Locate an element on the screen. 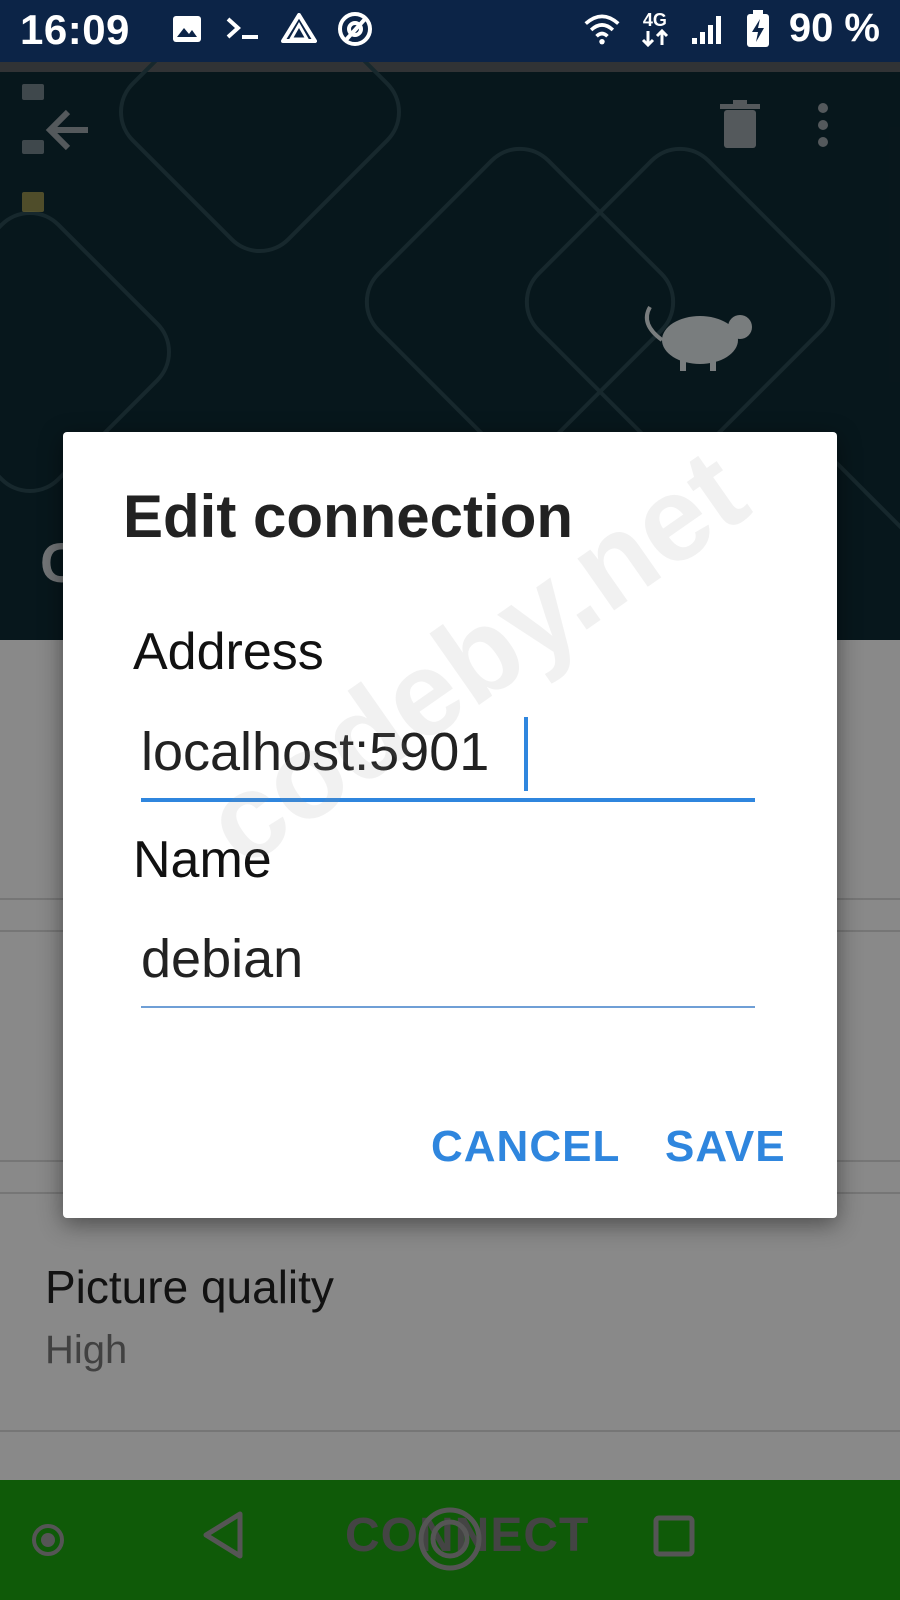 This screenshot has width=900, height=1600. status-left-icons is located at coordinates (271, 29).